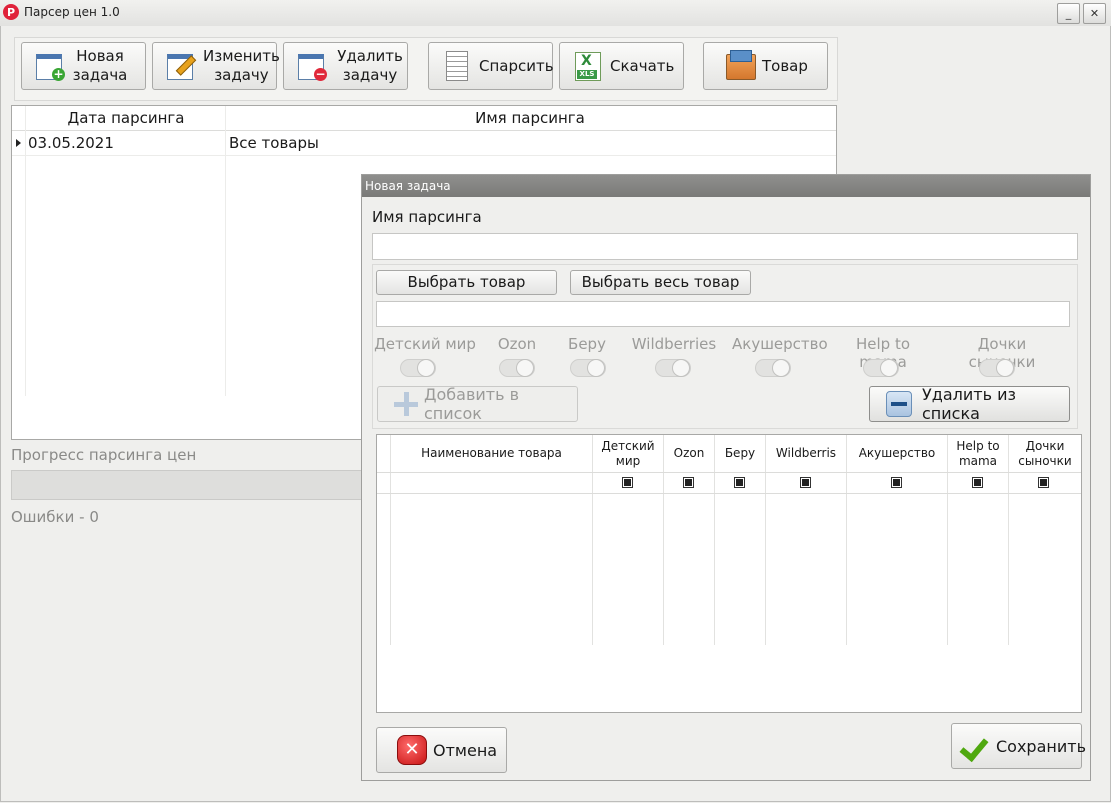  Describe the element at coordinates (466, 282) in the screenshot. I see `select-goods-button: Выбрать товар` at that location.